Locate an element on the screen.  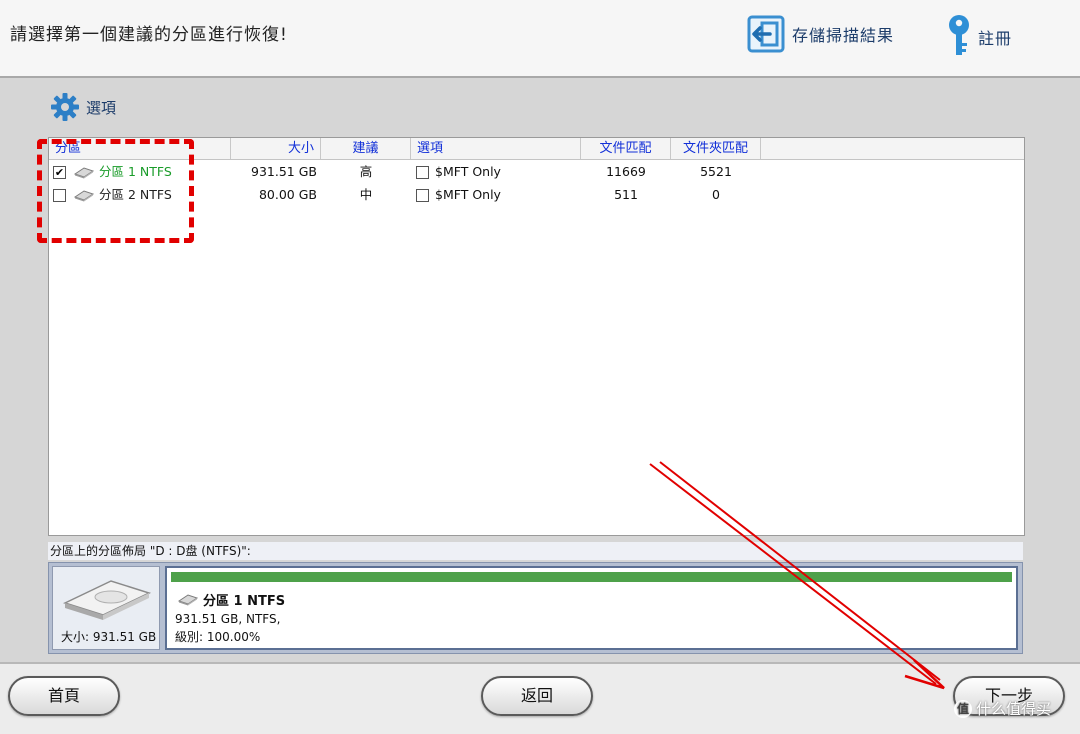
partition-size: 931.51 GB is located at coordinates (284, 171).